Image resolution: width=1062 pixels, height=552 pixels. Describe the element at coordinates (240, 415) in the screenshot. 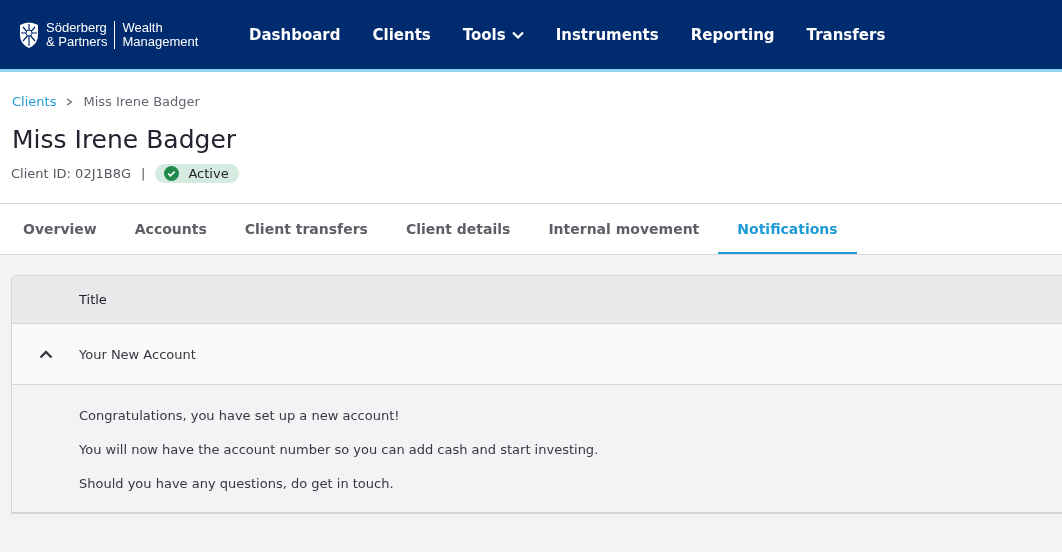

I see `message-paragraph: Congratulations, you have set up a new account!` at that location.